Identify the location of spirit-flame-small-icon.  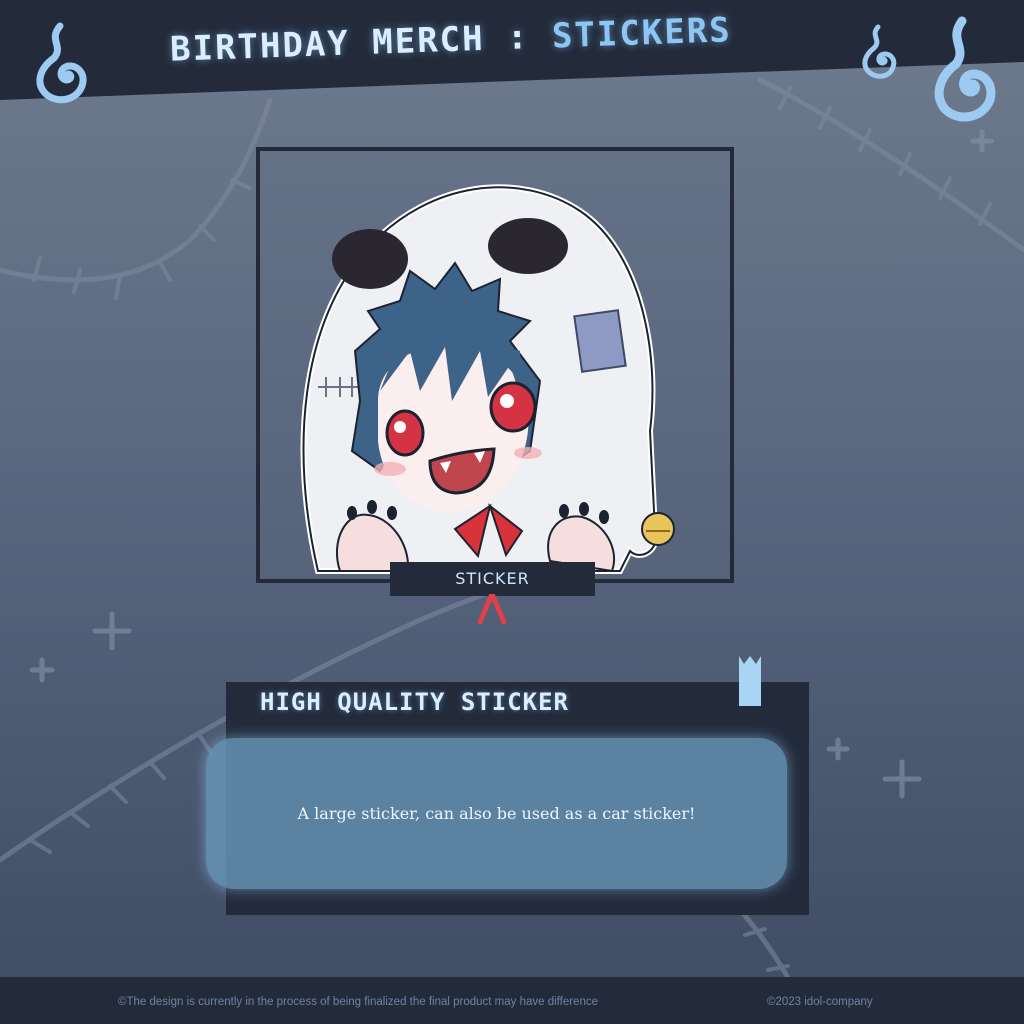
(879, 51).